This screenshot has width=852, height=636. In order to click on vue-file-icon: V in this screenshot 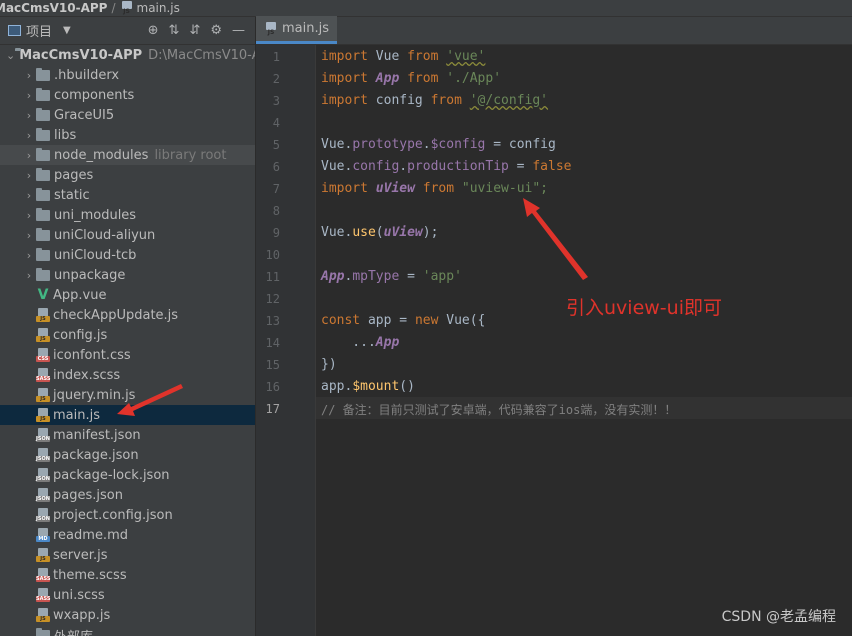, I will do `click(43, 295)`.